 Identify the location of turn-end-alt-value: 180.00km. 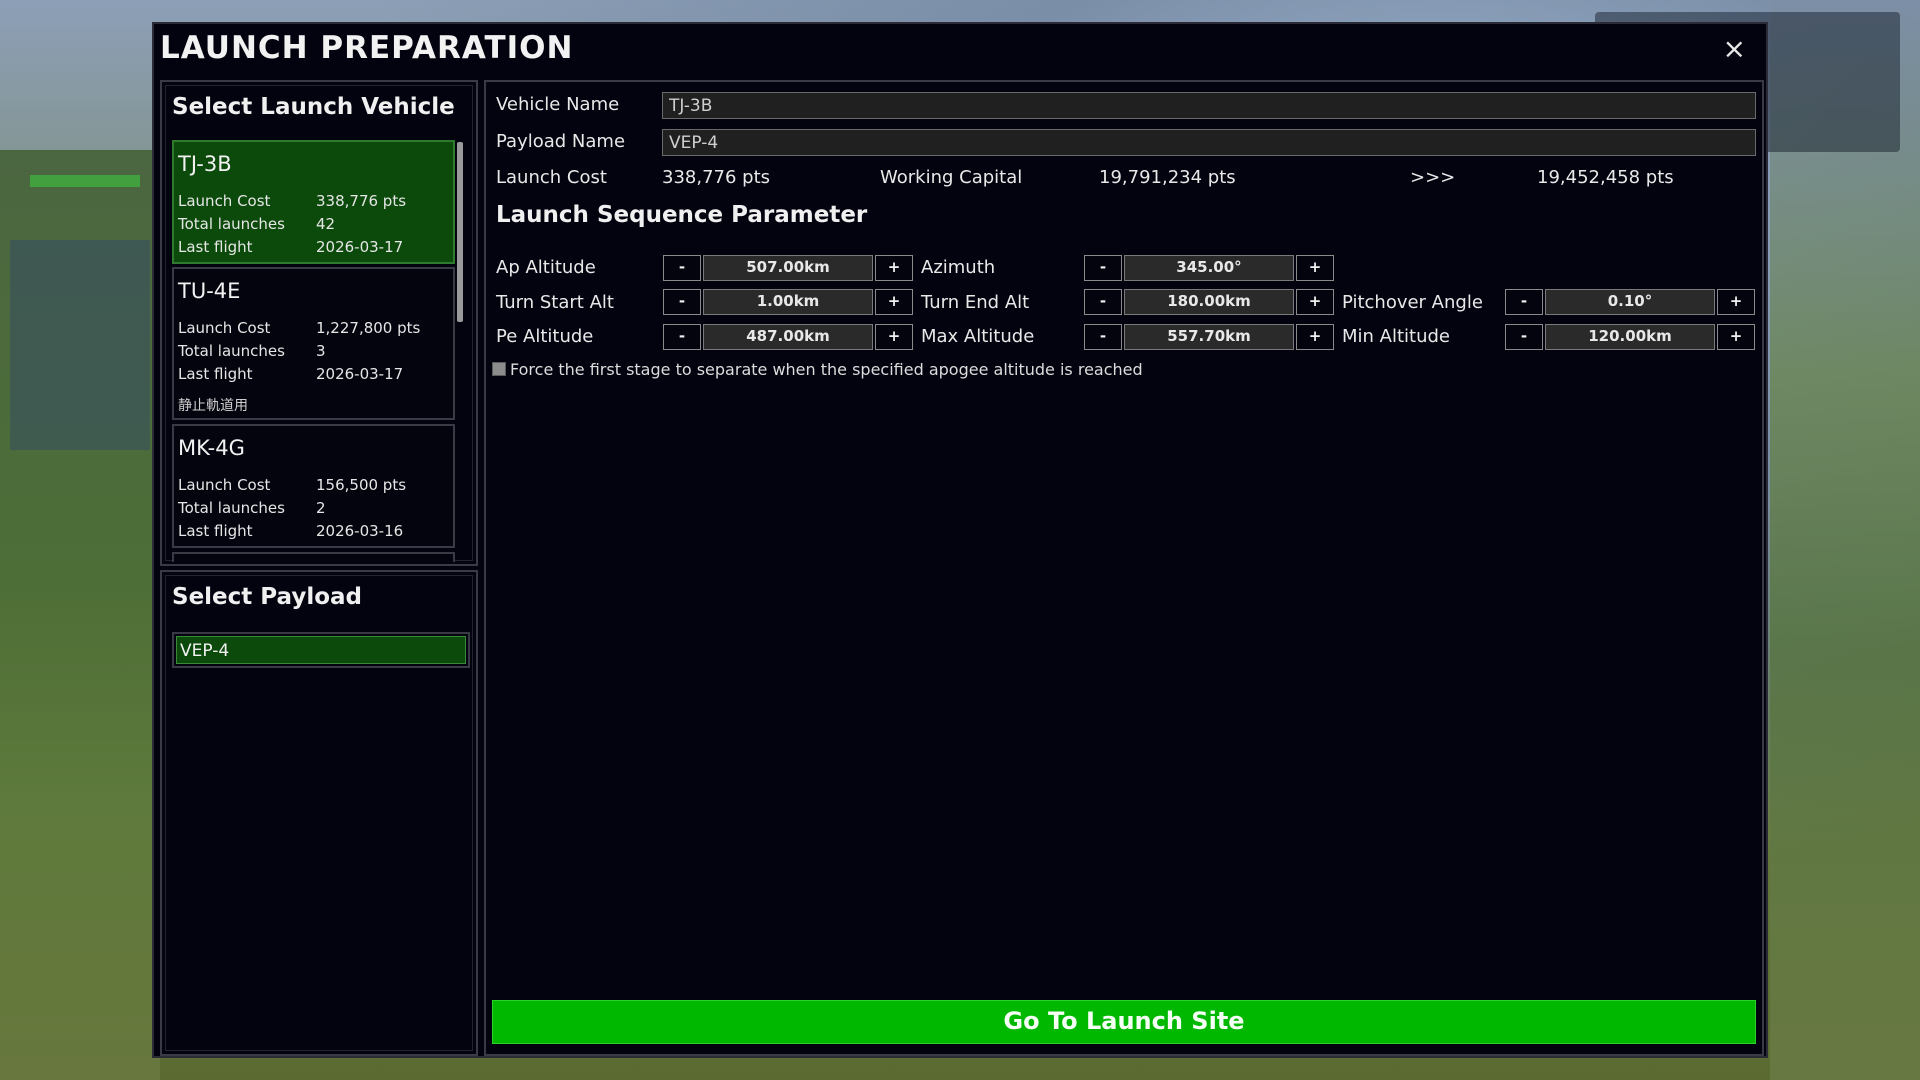
(1209, 302).